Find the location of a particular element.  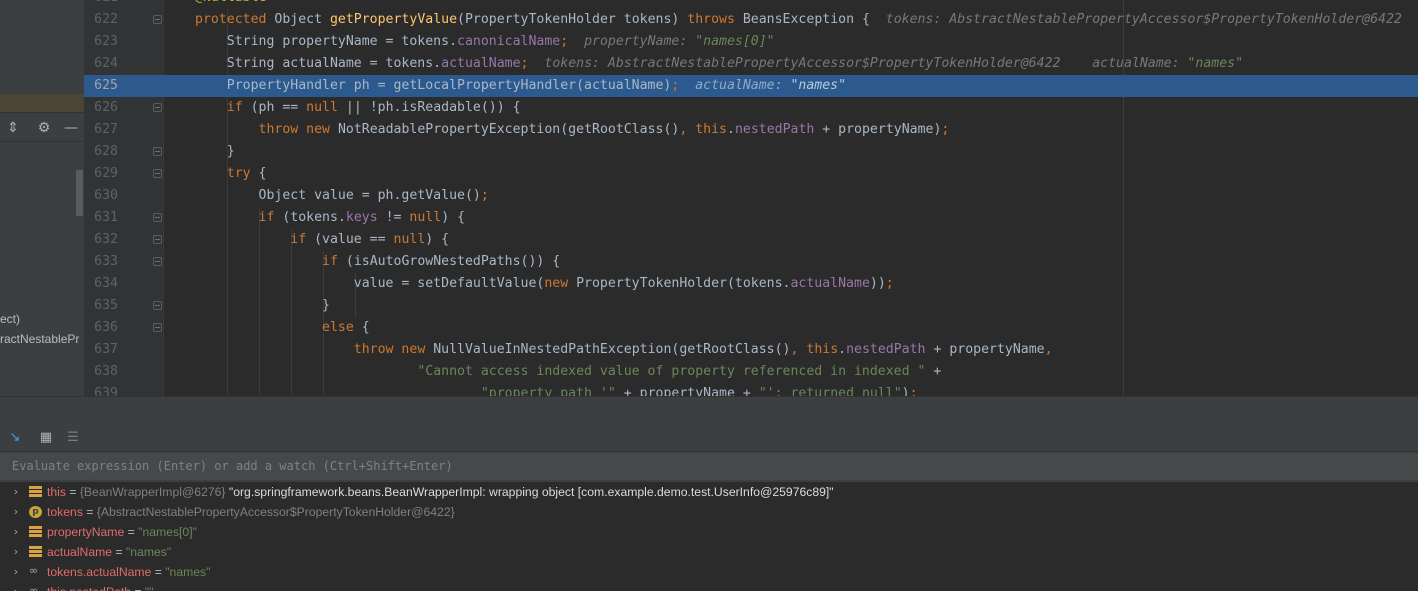

line-number: 636 is located at coordinates (101, 328).